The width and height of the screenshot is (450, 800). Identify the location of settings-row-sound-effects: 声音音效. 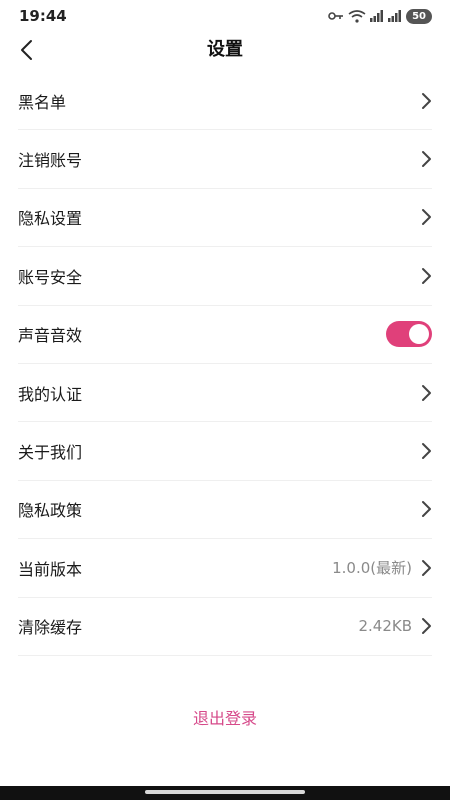
(225, 335).